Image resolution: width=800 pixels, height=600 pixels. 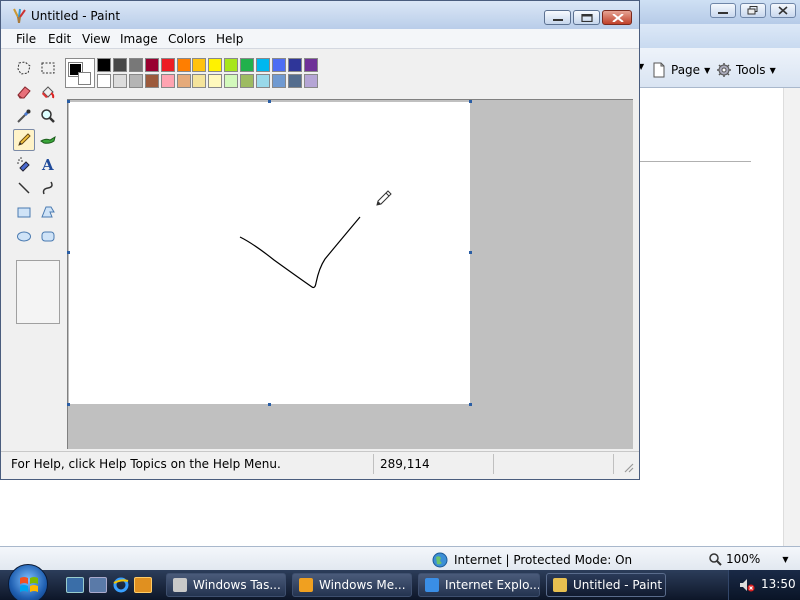 I want to click on curve-tool, so click(x=48, y=188).